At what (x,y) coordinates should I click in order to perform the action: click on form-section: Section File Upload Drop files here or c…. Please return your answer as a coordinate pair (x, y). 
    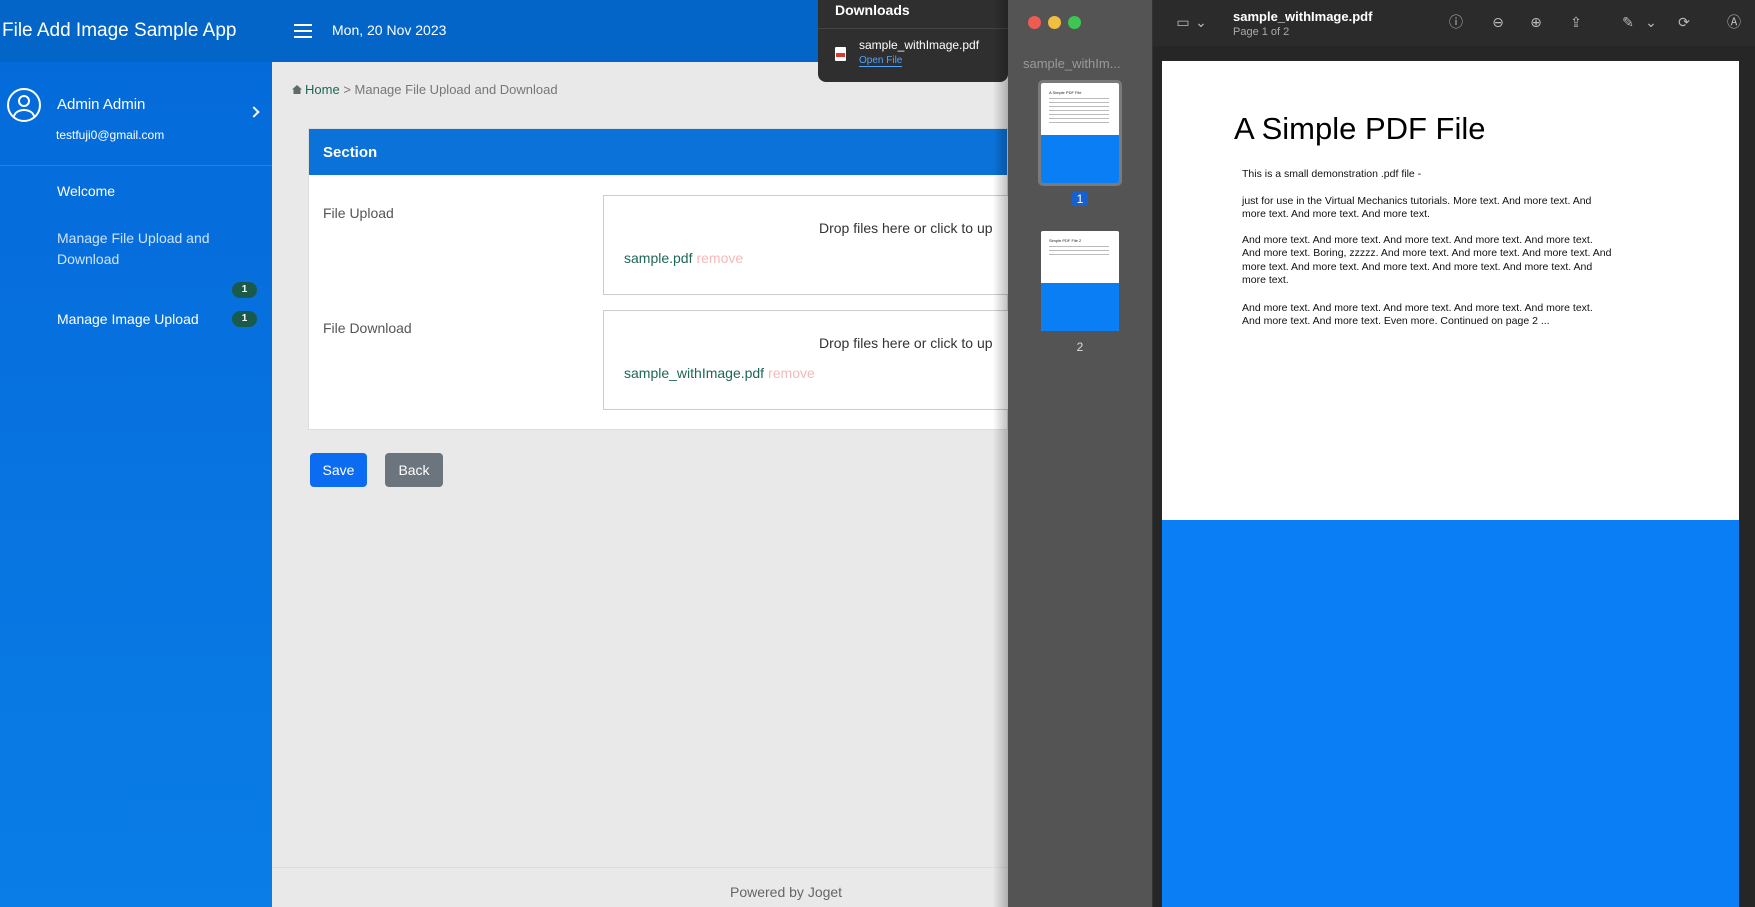
    Looking at the image, I should click on (665, 279).